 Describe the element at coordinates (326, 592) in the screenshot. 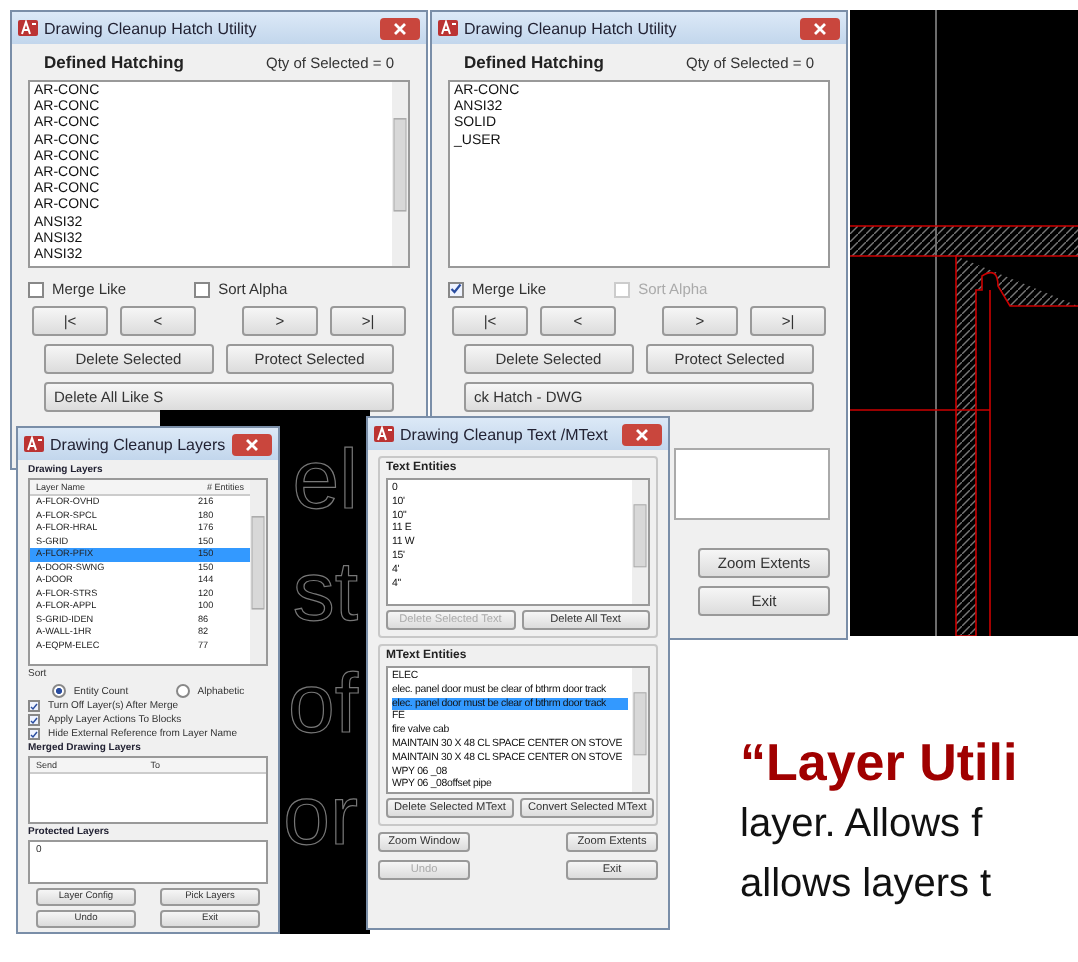

I see `outline-text: st` at that location.